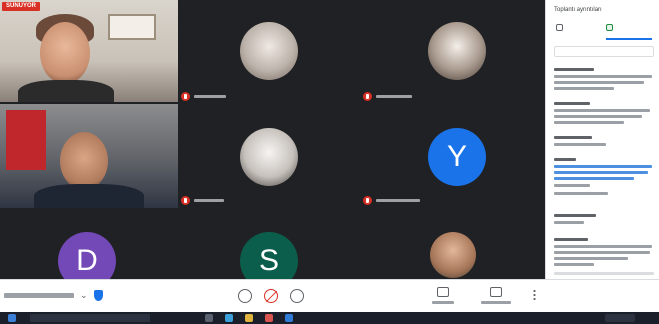 The image size is (659, 324). I want to click on background-flag, so click(26, 140).